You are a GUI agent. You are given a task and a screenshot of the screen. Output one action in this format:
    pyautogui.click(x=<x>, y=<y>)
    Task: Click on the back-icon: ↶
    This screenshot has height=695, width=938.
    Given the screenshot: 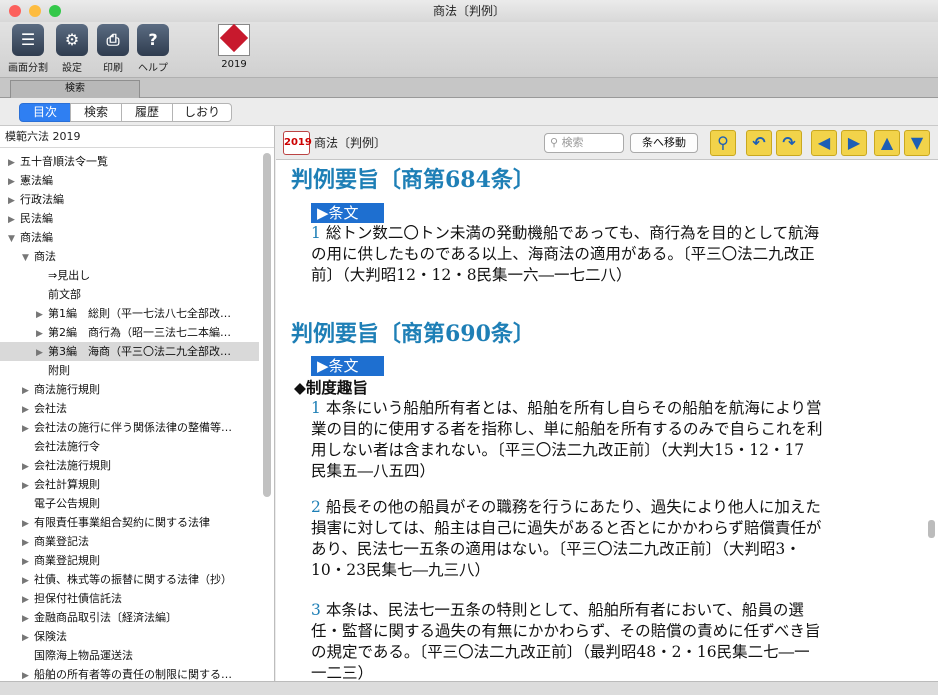 What is the action you would take?
    pyautogui.click(x=759, y=143)
    